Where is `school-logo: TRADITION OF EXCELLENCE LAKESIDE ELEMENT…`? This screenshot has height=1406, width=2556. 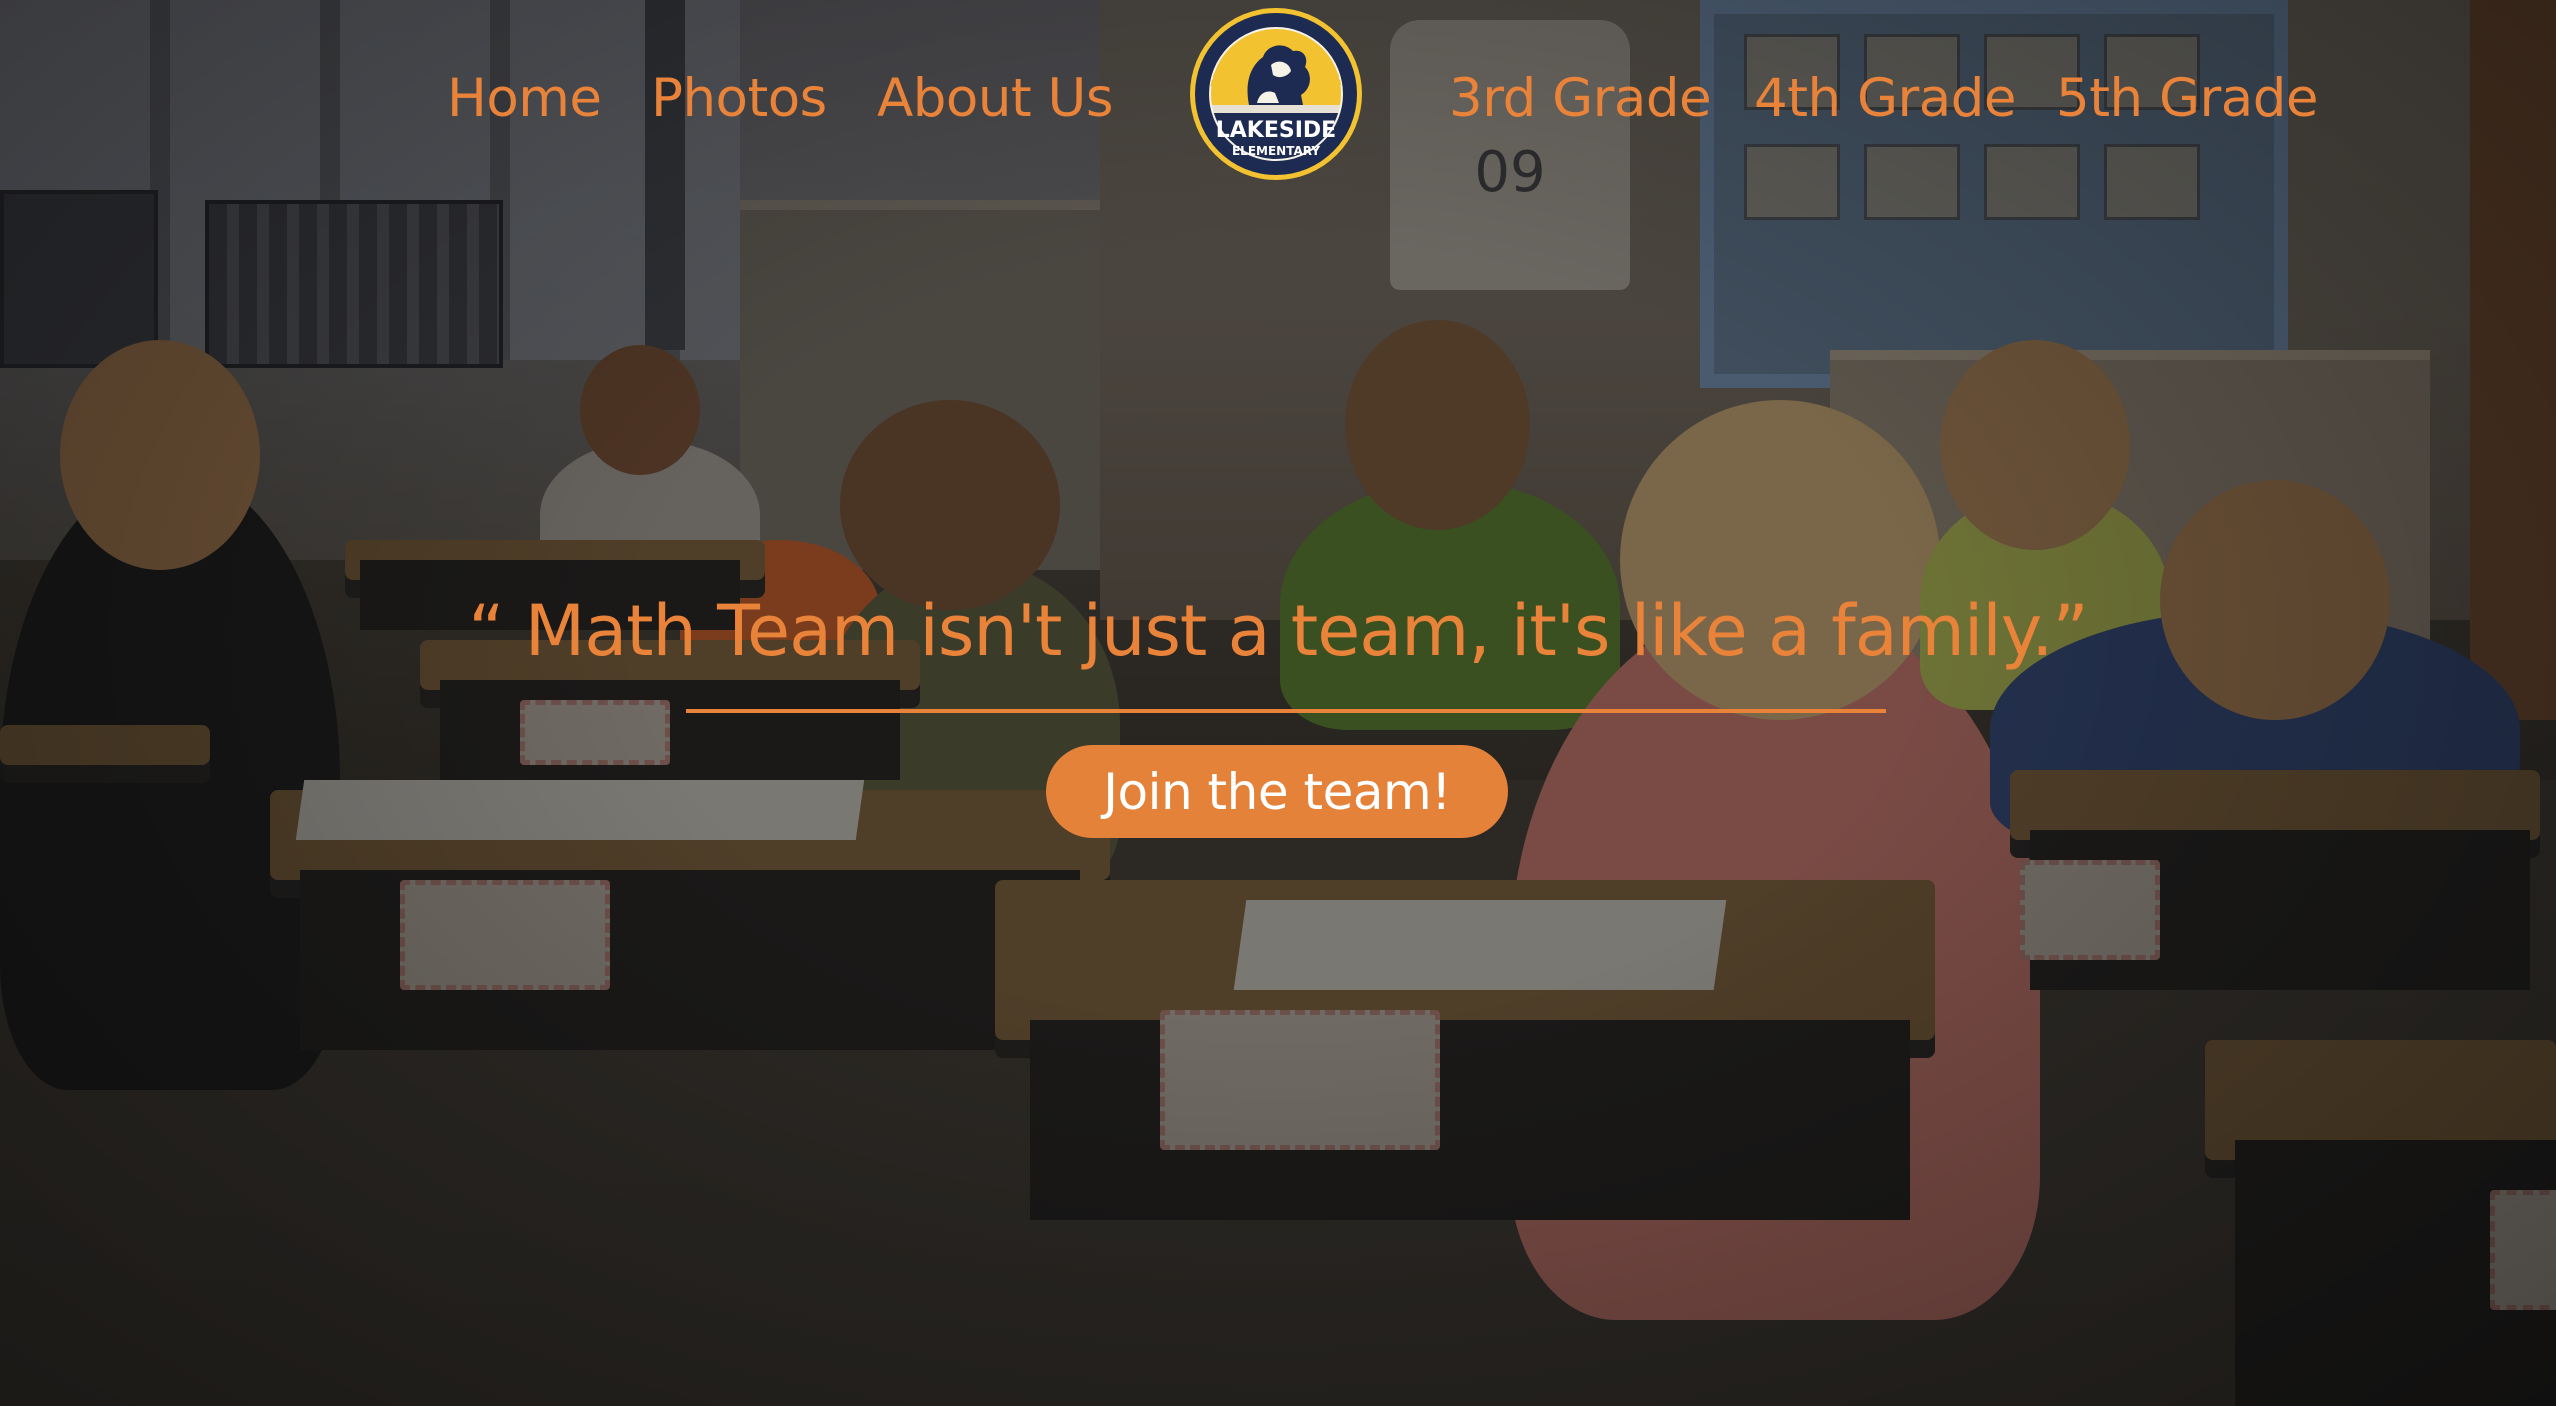
school-logo: TRADITION OF EXCELLENCE LAKESIDE ELEMENT… is located at coordinates (1276, 94).